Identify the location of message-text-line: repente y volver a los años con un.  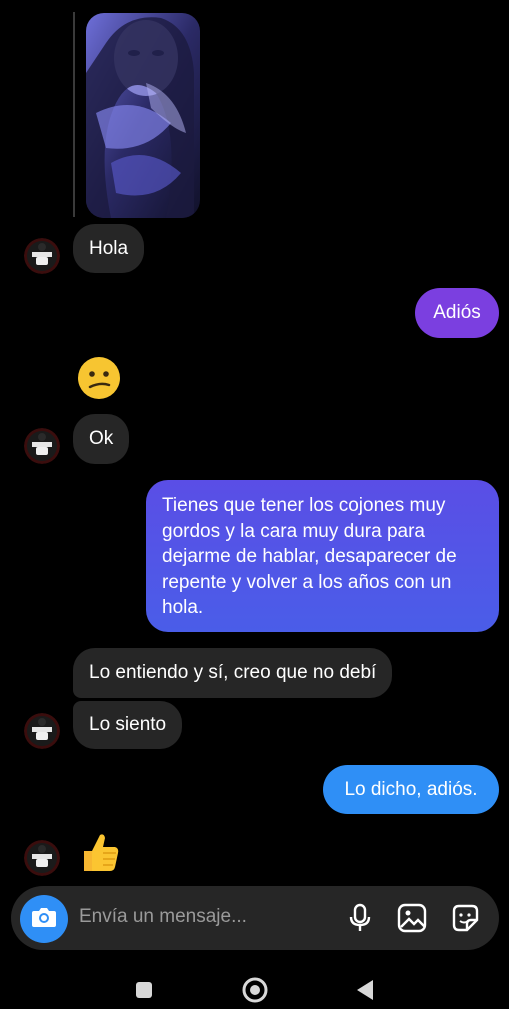
(307, 582).